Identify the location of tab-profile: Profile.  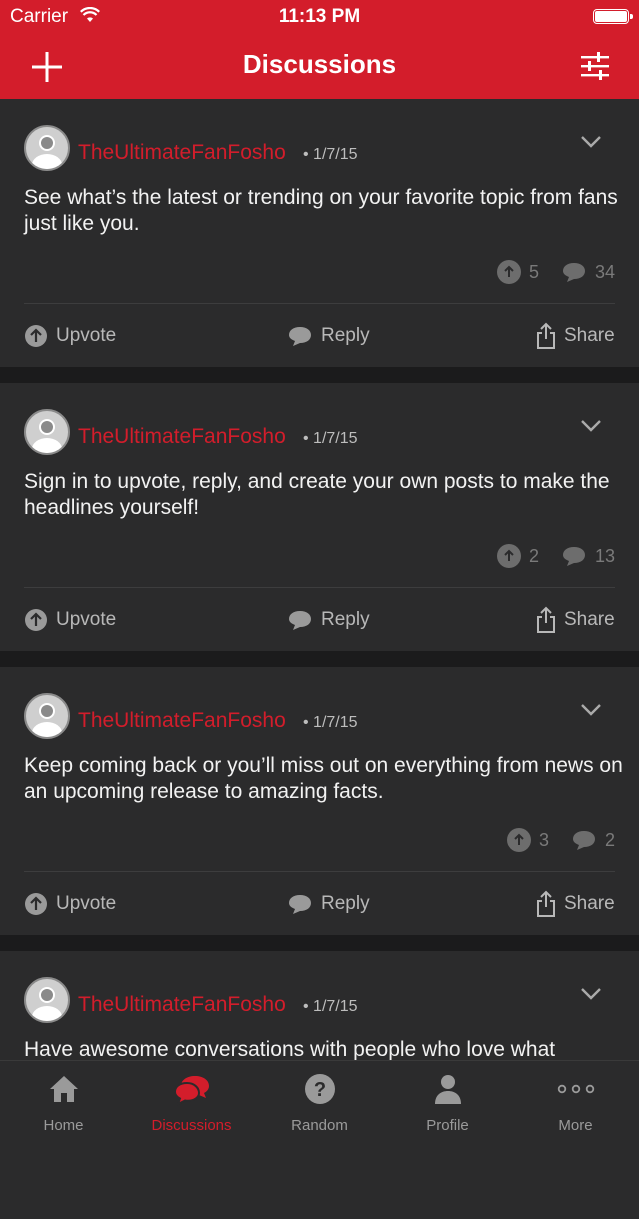
(447, 1099).